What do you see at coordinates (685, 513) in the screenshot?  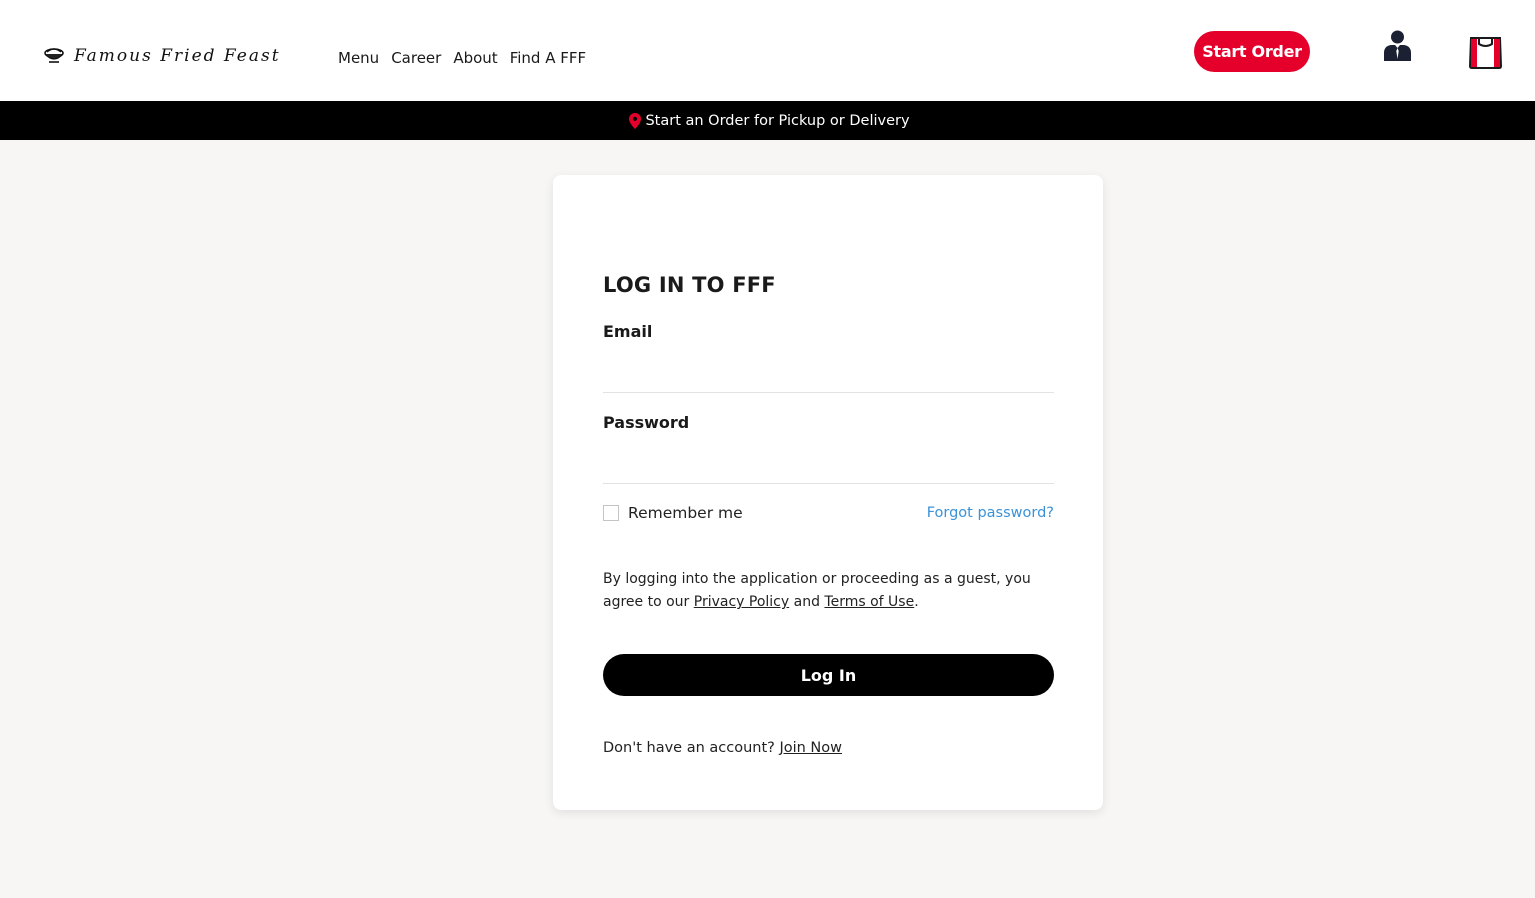 I see `remember-me-label: Remember me` at bounding box center [685, 513].